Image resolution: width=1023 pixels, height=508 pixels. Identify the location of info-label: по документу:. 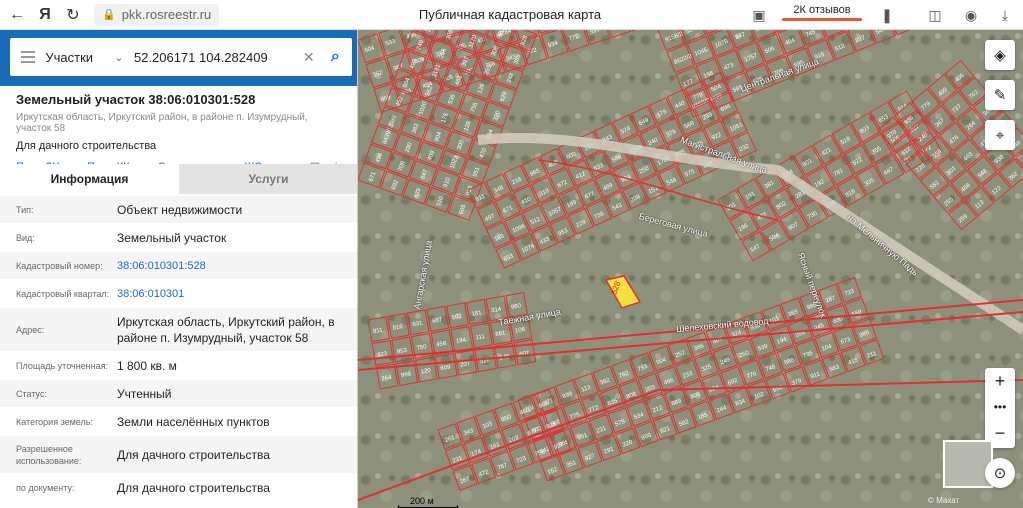
(45, 487).